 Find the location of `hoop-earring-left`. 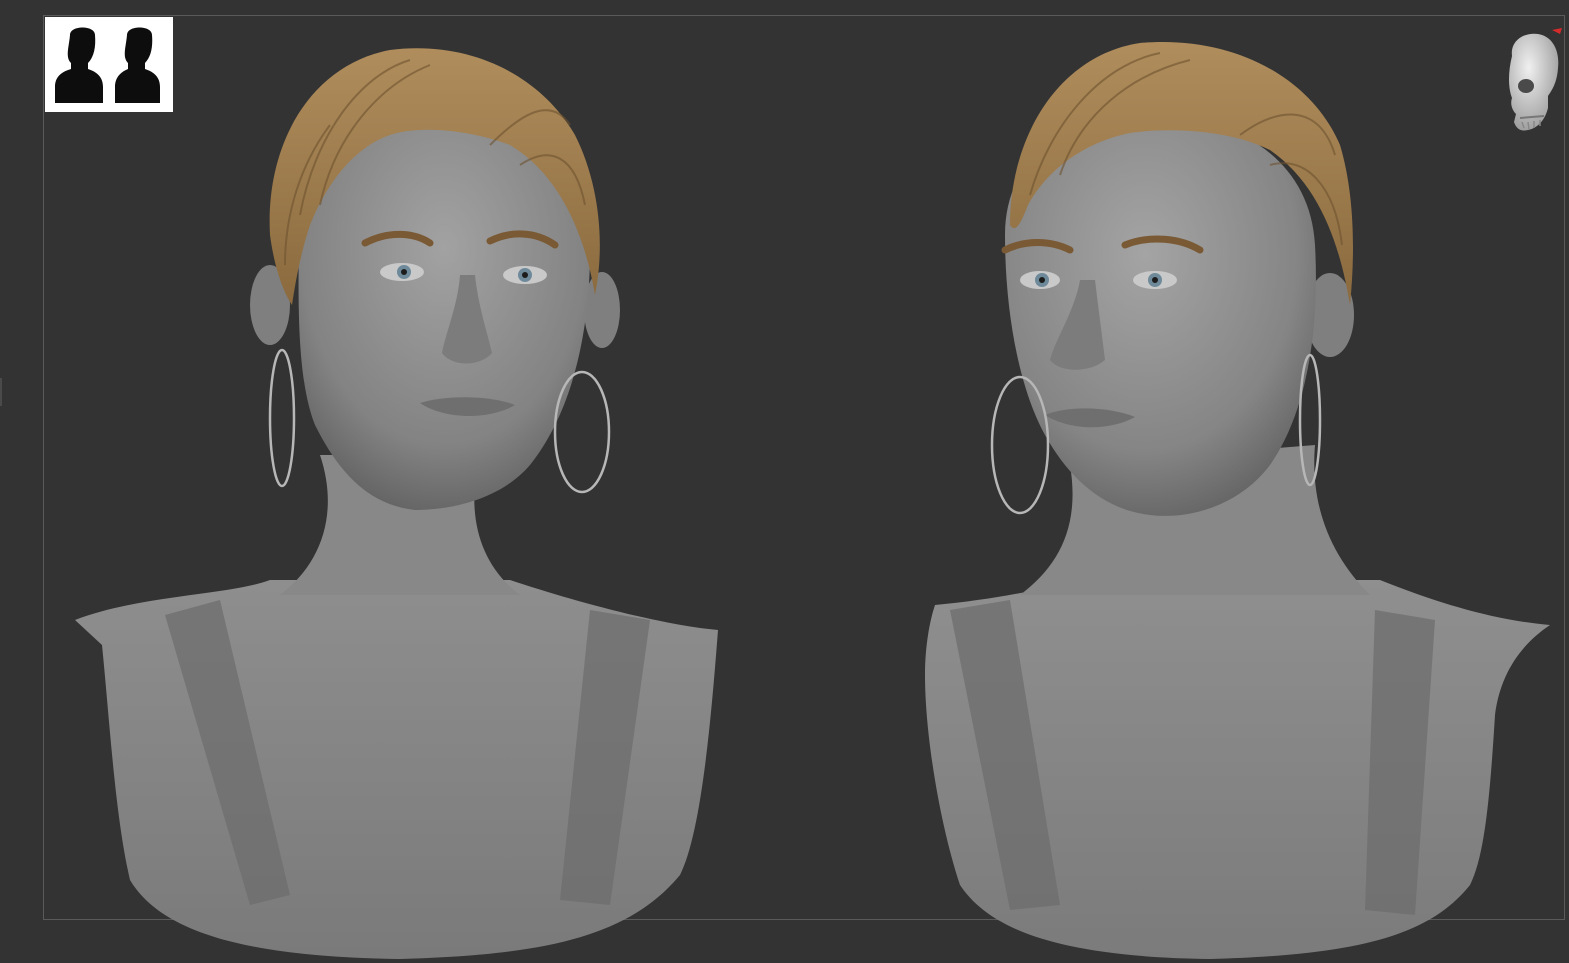

hoop-earring-left is located at coordinates (282, 418).